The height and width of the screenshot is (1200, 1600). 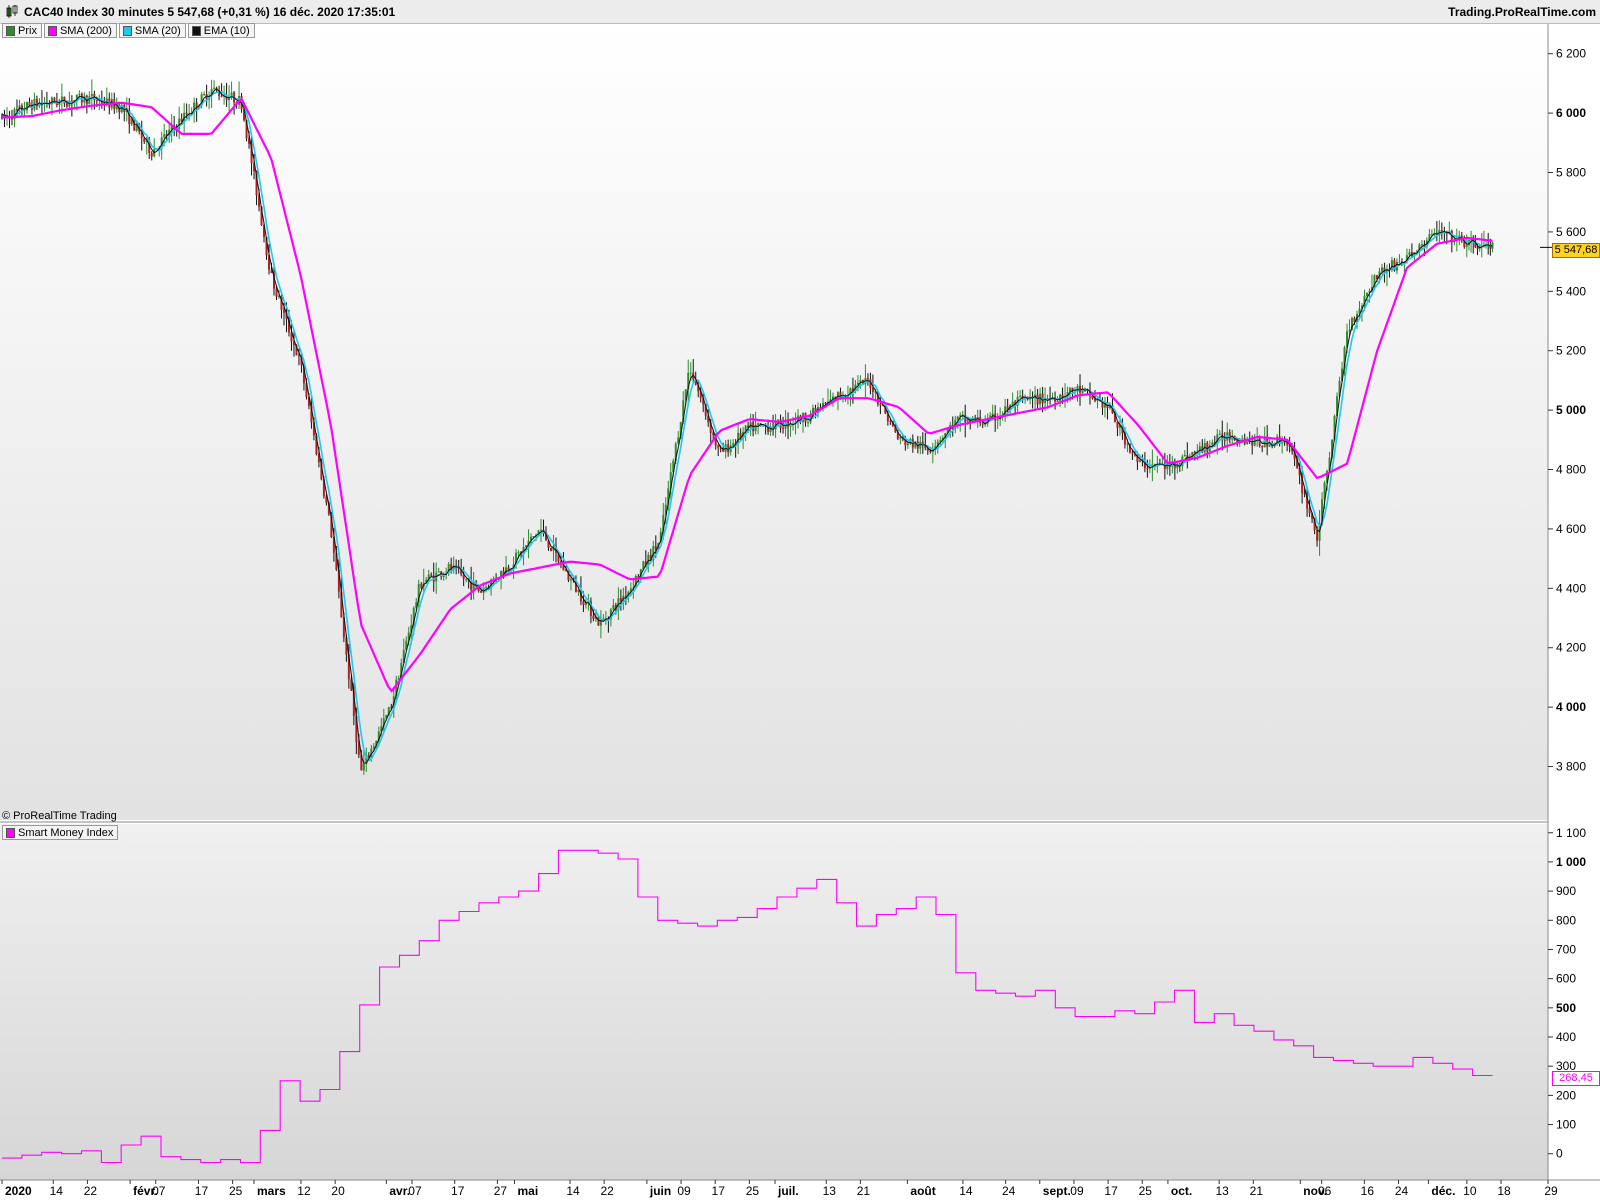 What do you see at coordinates (12, 11) in the screenshot?
I see `candlestick-icon` at bounding box center [12, 11].